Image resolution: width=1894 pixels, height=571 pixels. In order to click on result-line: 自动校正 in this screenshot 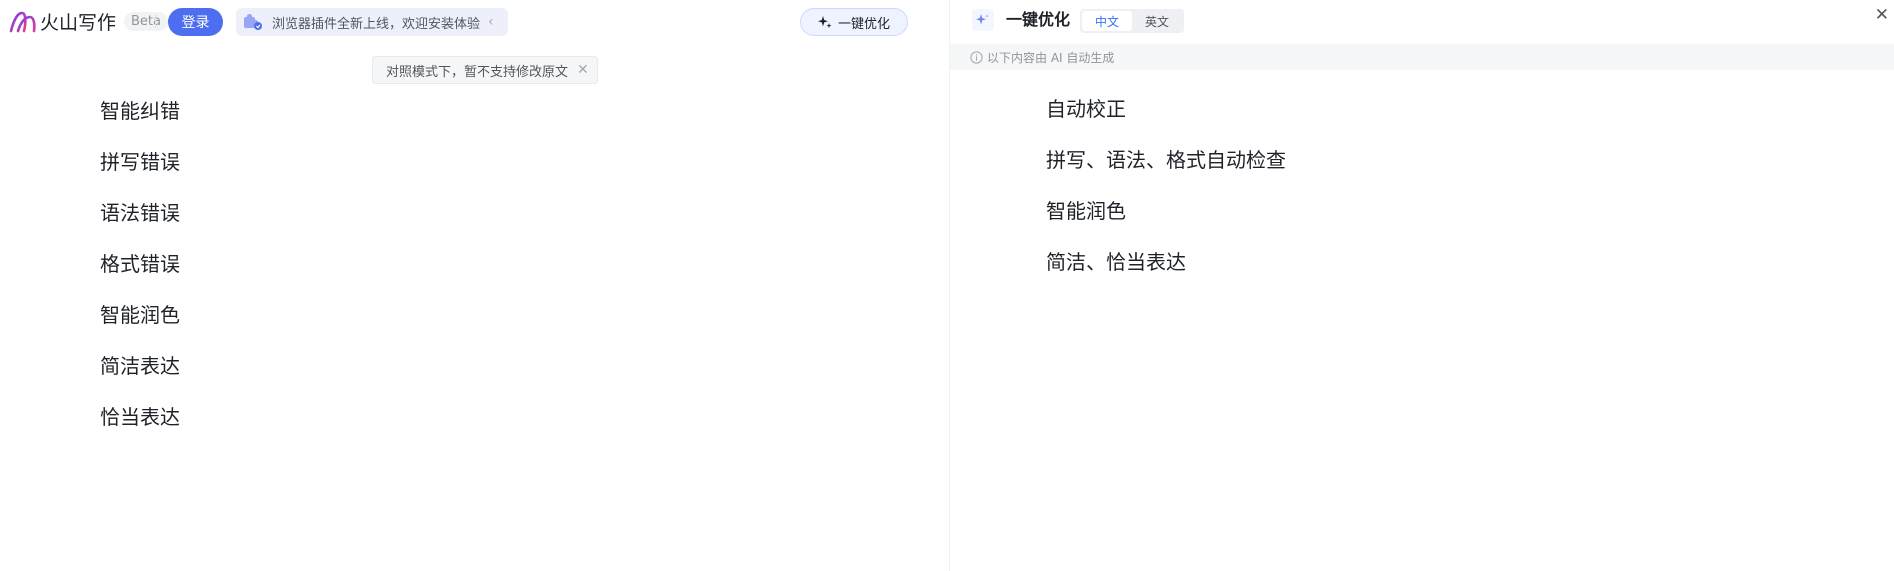, I will do `click(1086, 109)`.